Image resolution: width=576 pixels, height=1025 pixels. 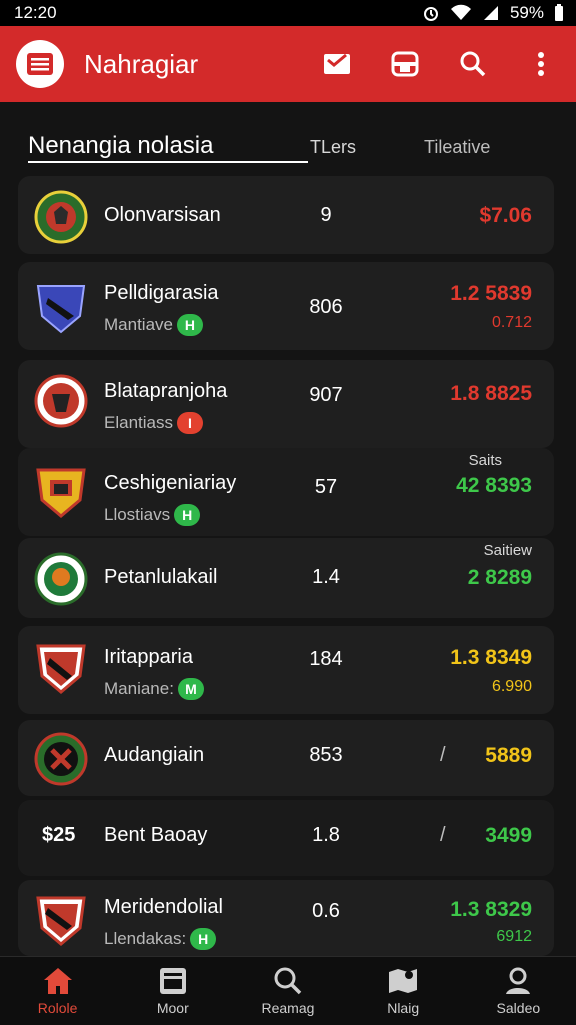 What do you see at coordinates (138, 422) in the screenshot?
I see `team-subtitle-text: Elantiass` at bounding box center [138, 422].